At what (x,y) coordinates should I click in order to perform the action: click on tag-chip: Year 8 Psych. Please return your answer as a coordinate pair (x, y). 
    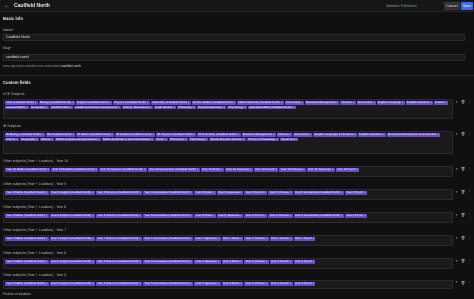
    Looking at the image, I should click on (355, 216).